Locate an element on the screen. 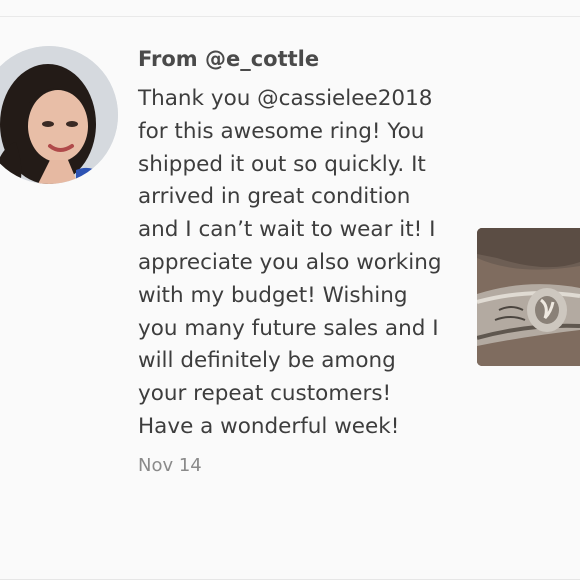  comment-author: From @e_cottle is located at coordinates (293, 59).